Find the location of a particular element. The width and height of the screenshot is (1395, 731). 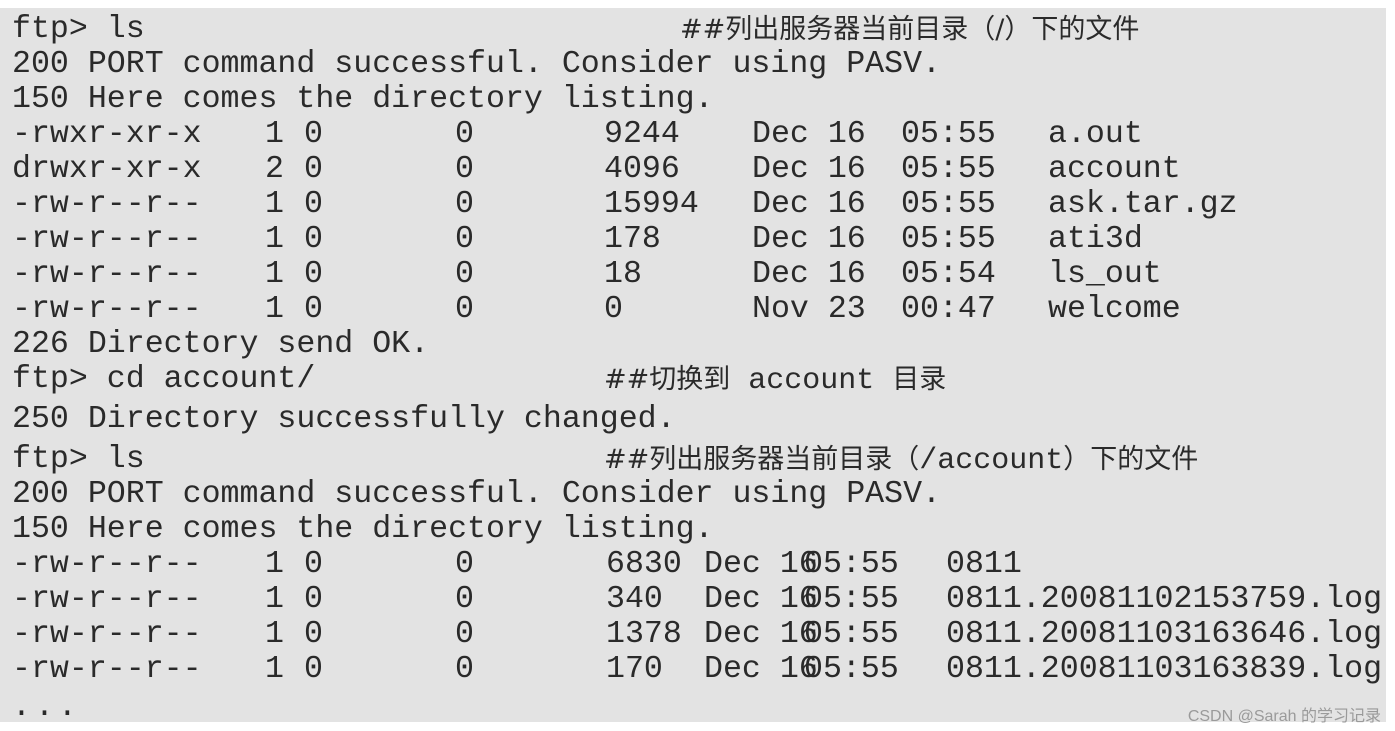

listing-row: -rw-r--r-- 1 0 0 0 Nov 23 00:47 welcome is located at coordinates (693, 309).